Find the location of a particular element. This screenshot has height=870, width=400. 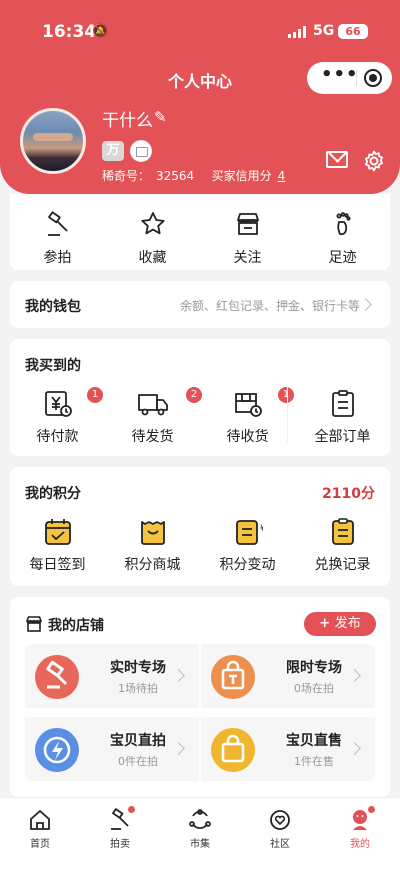

id-card-icon is located at coordinates (141, 151).